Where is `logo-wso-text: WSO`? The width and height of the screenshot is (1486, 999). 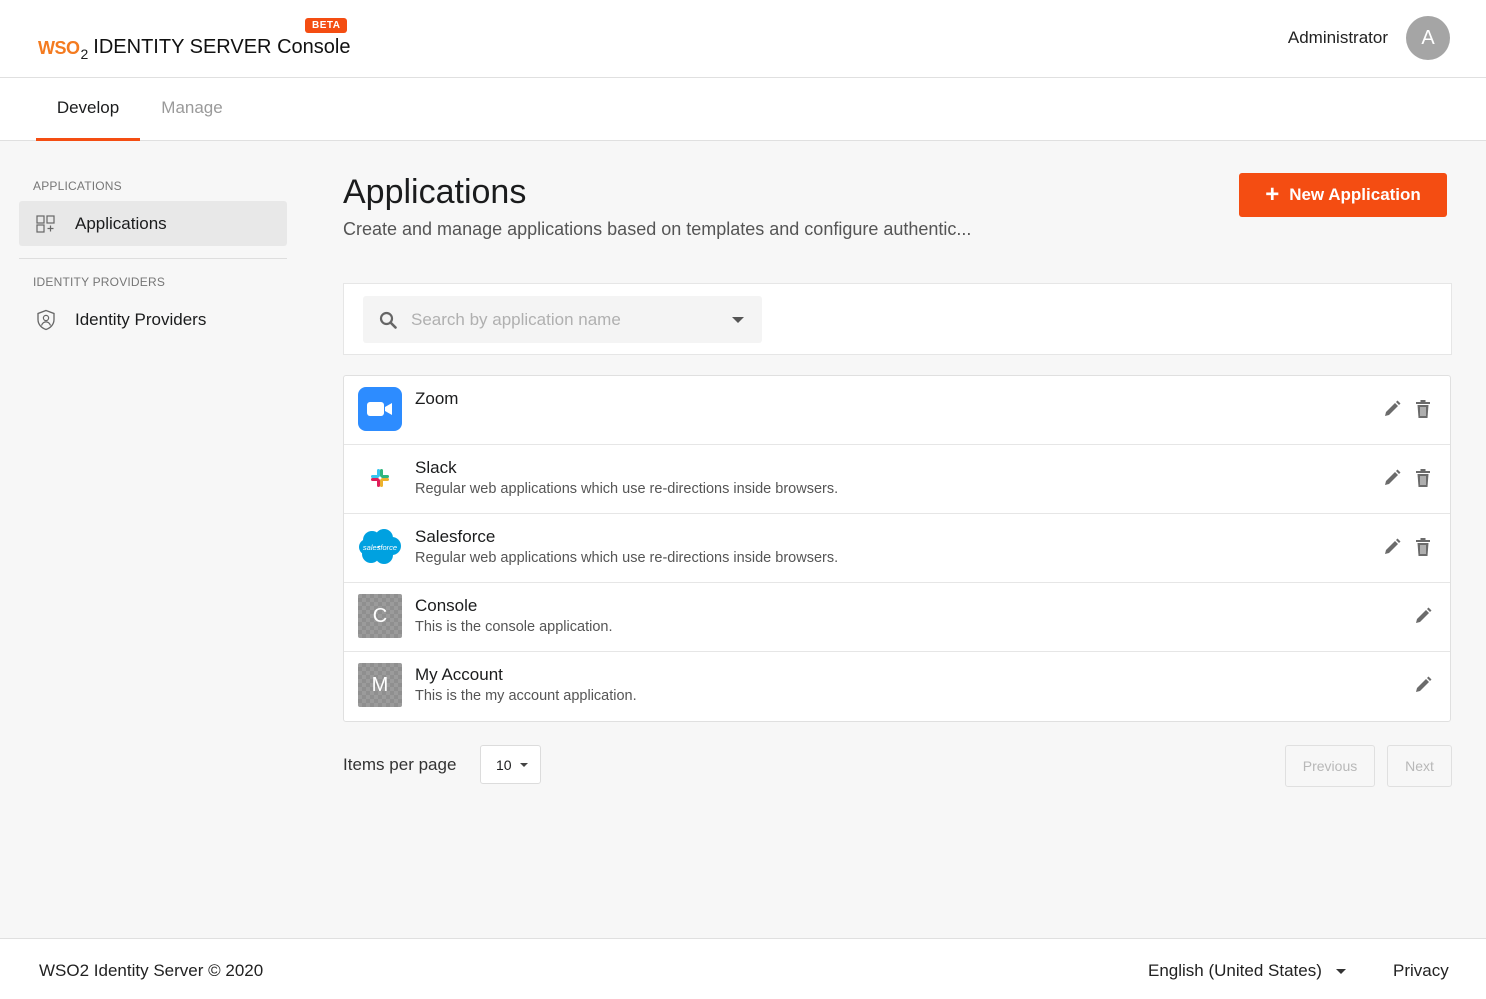
logo-wso-text: WSO is located at coordinates (59, 48).